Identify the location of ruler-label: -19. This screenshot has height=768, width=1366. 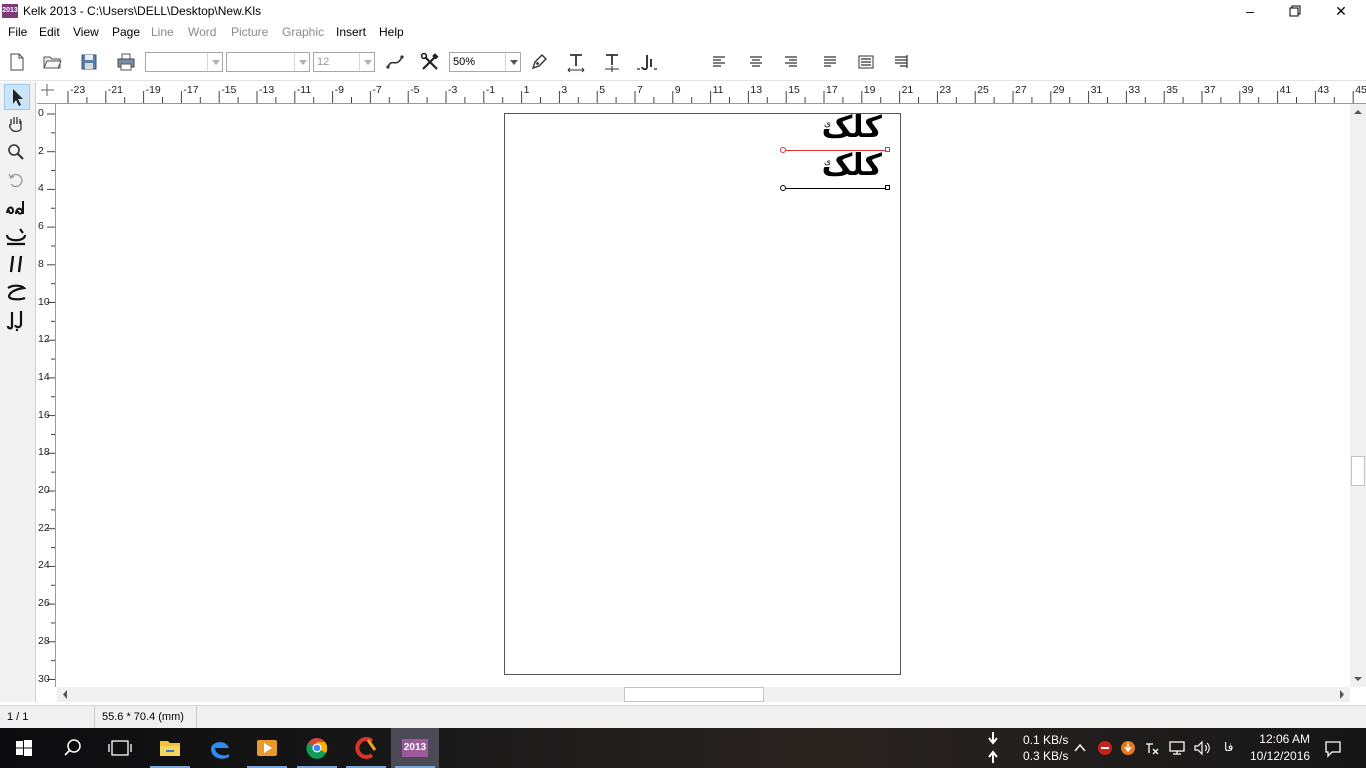
(153, 90).